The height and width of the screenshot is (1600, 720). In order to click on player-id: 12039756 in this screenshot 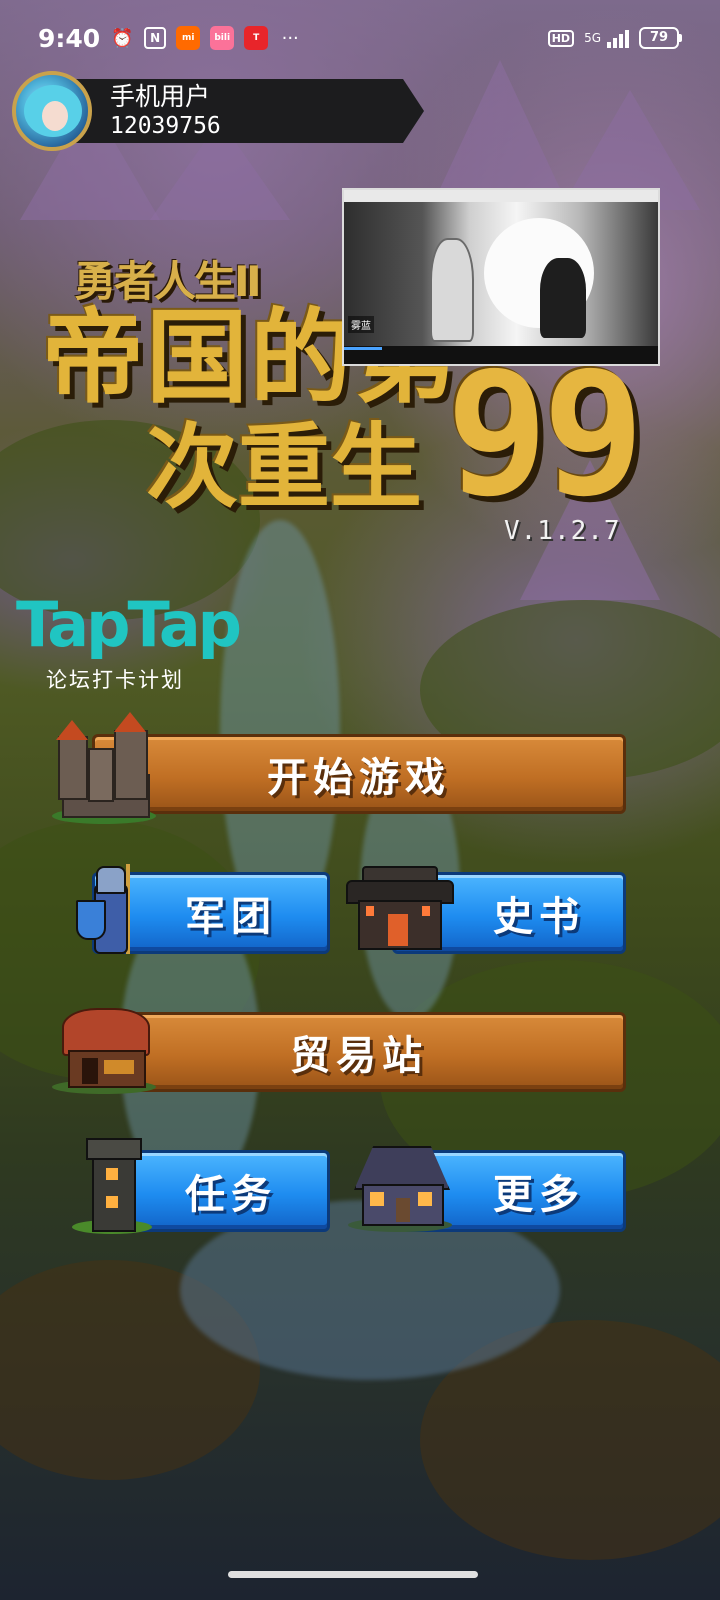, I will do `click(165, 126)`.